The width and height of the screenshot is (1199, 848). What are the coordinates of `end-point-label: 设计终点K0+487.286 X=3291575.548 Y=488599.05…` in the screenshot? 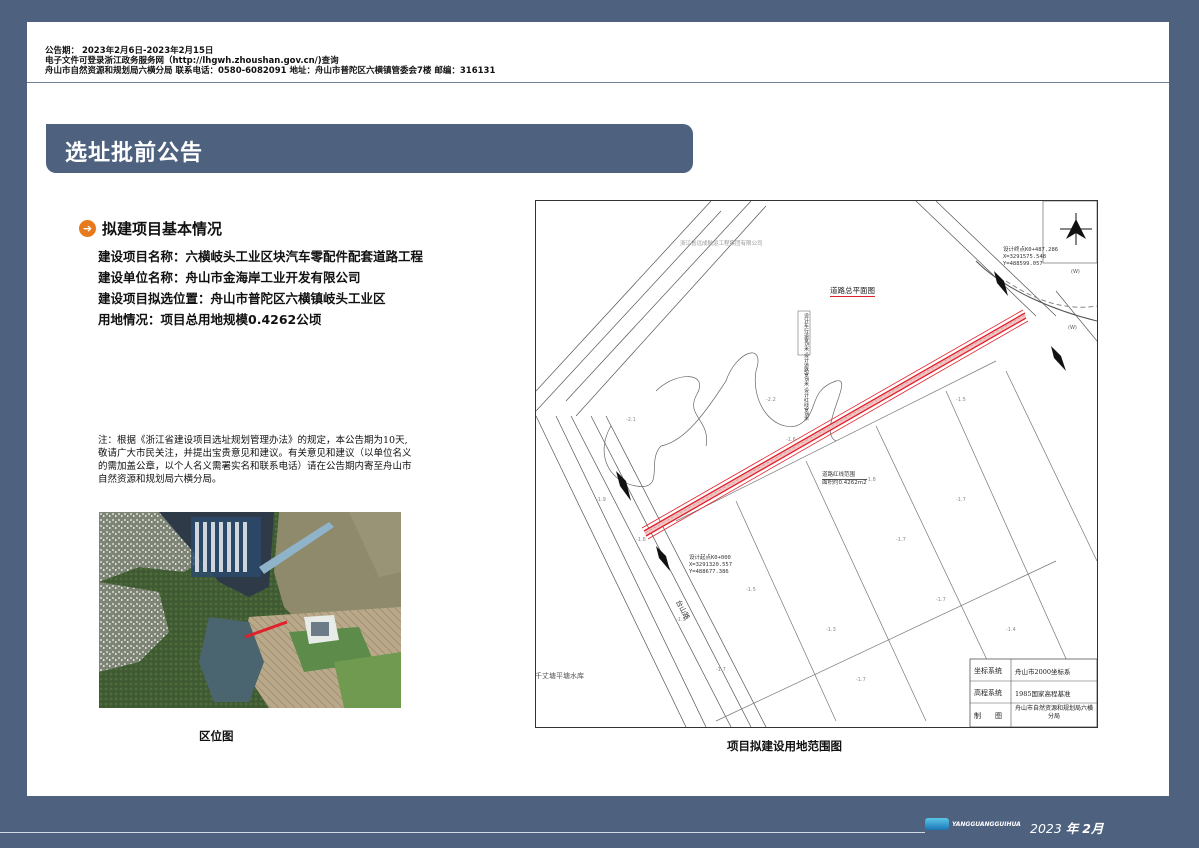 It's located at (1030, 257).